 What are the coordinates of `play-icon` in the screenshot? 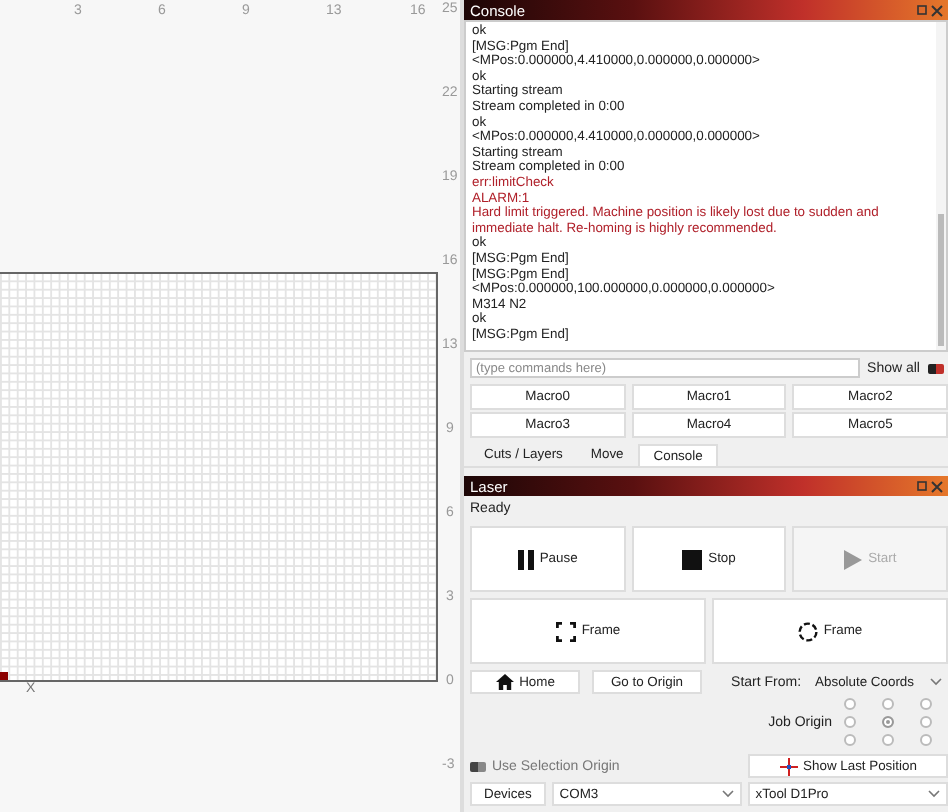 It's located at (853, 559).